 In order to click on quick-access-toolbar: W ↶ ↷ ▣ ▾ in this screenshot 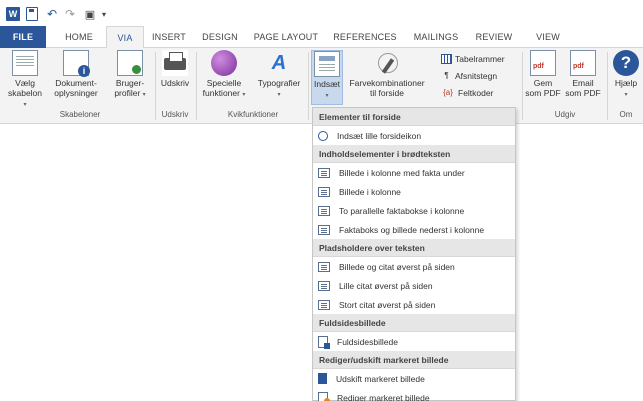, I will do `click(321, 13)`.